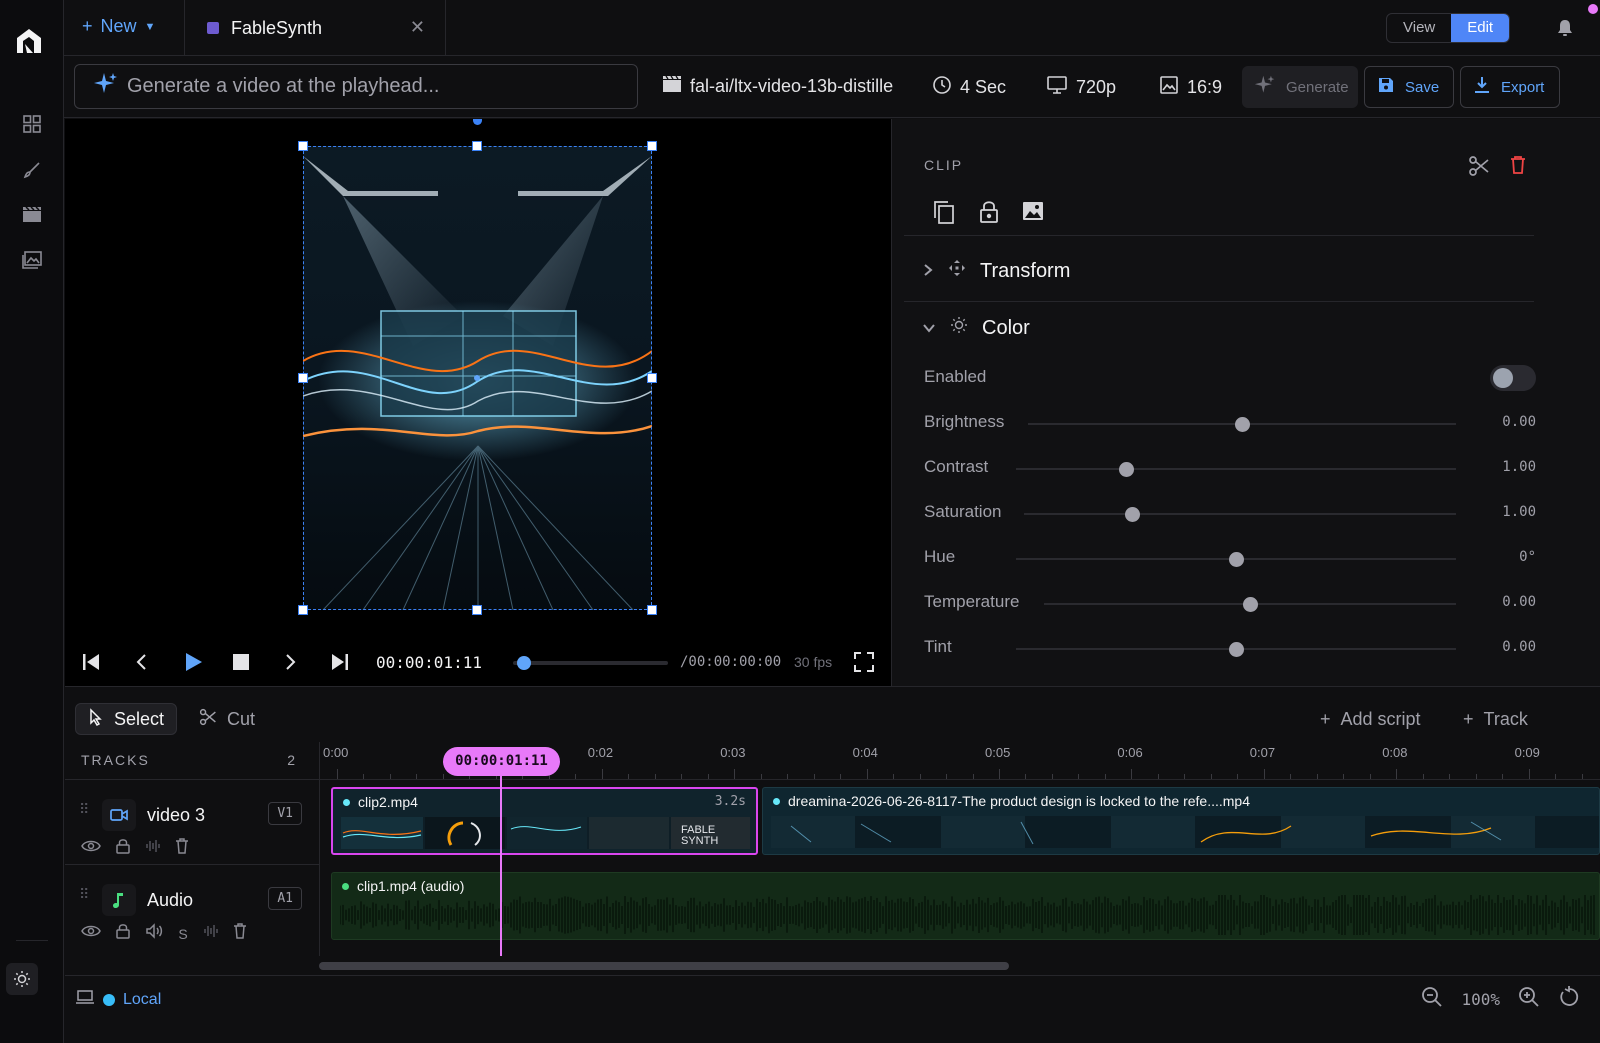 The width and height of the screenshot is (1600, 1043). I want to click on top-bar: + New ▼ FableSynth ✕ View Edit, so click(832, 28).